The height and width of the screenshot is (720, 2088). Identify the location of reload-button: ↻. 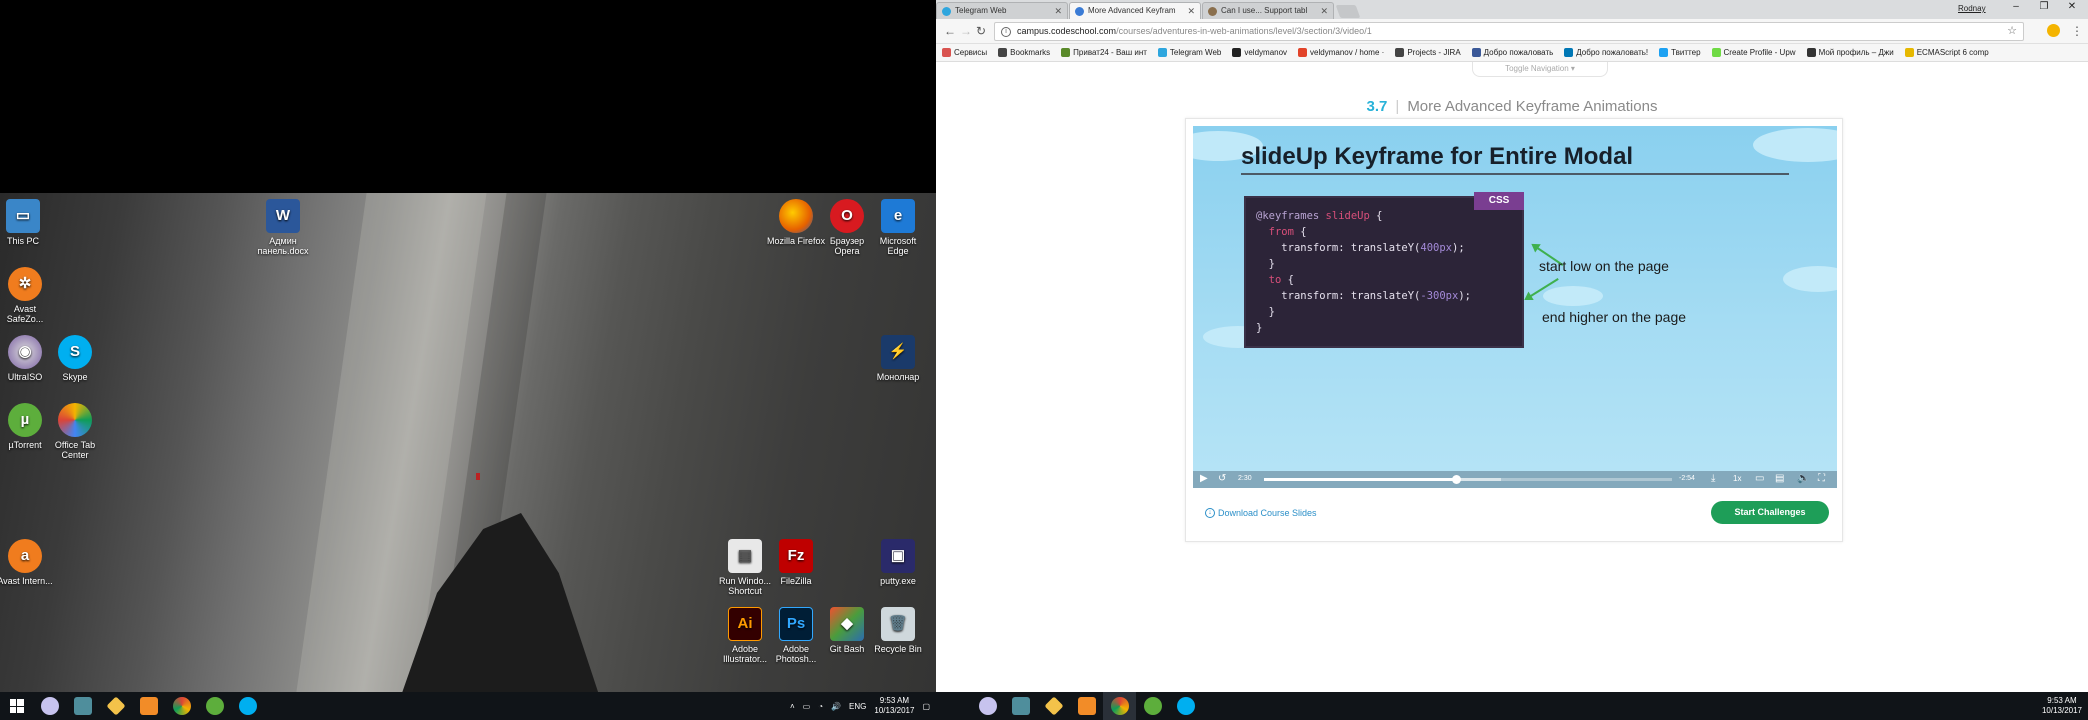
(981, 31).